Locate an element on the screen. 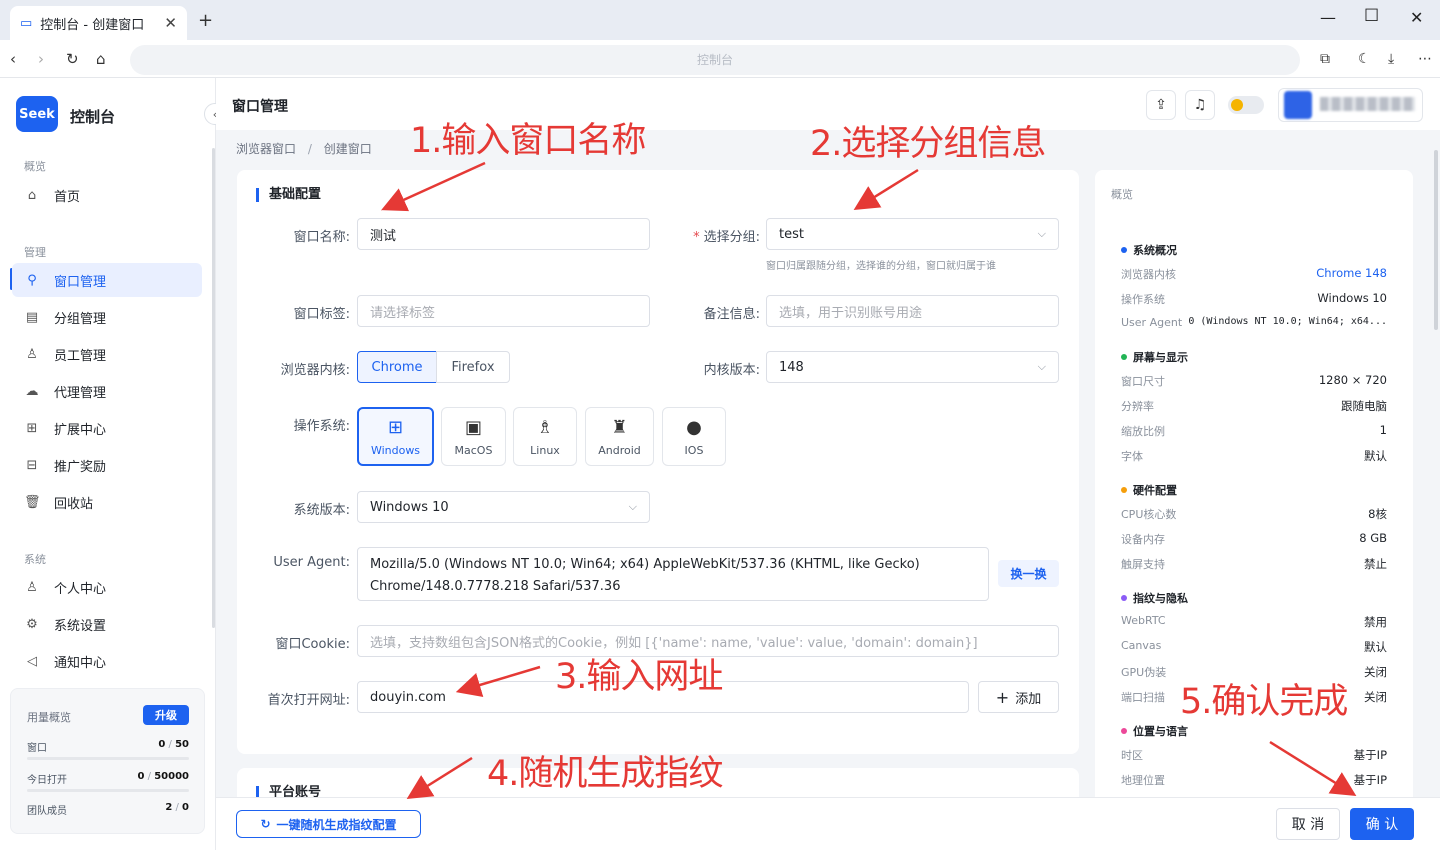  megaphone-icon: ◁ is located at coordinates (32, 661).